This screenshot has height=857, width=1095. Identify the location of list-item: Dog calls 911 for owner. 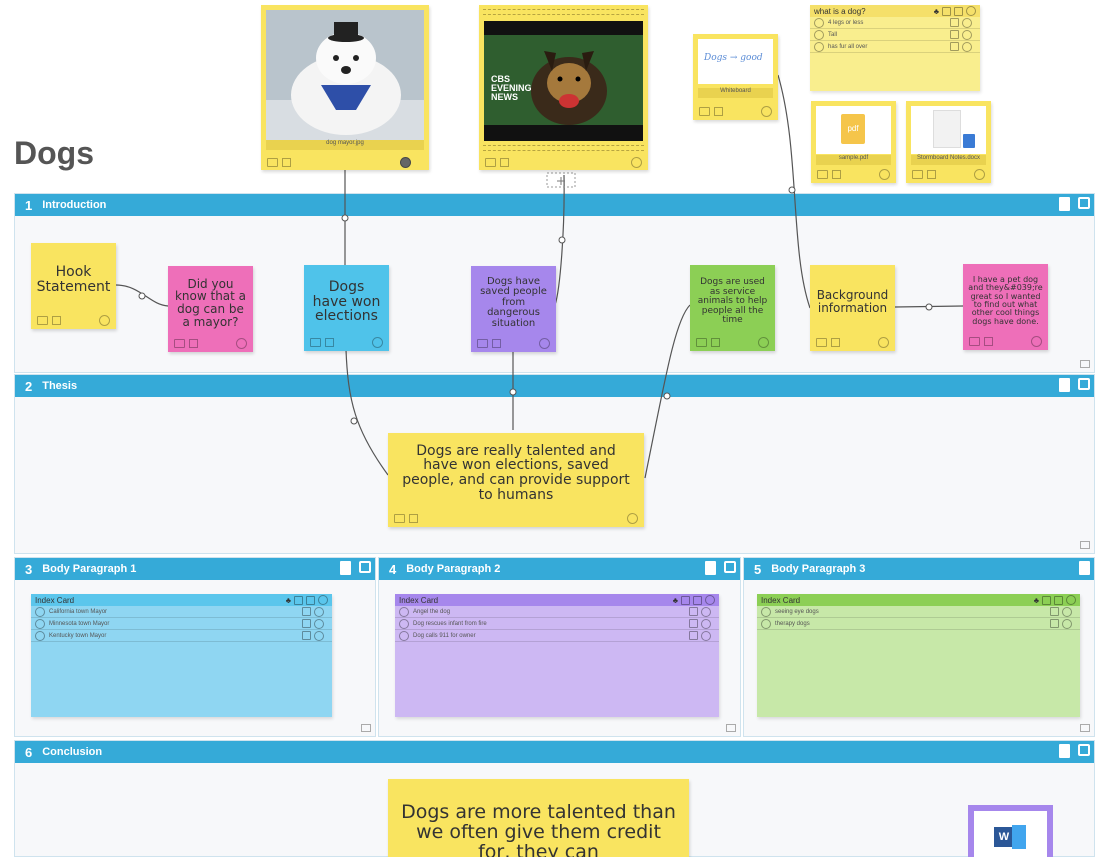
(557, 636).